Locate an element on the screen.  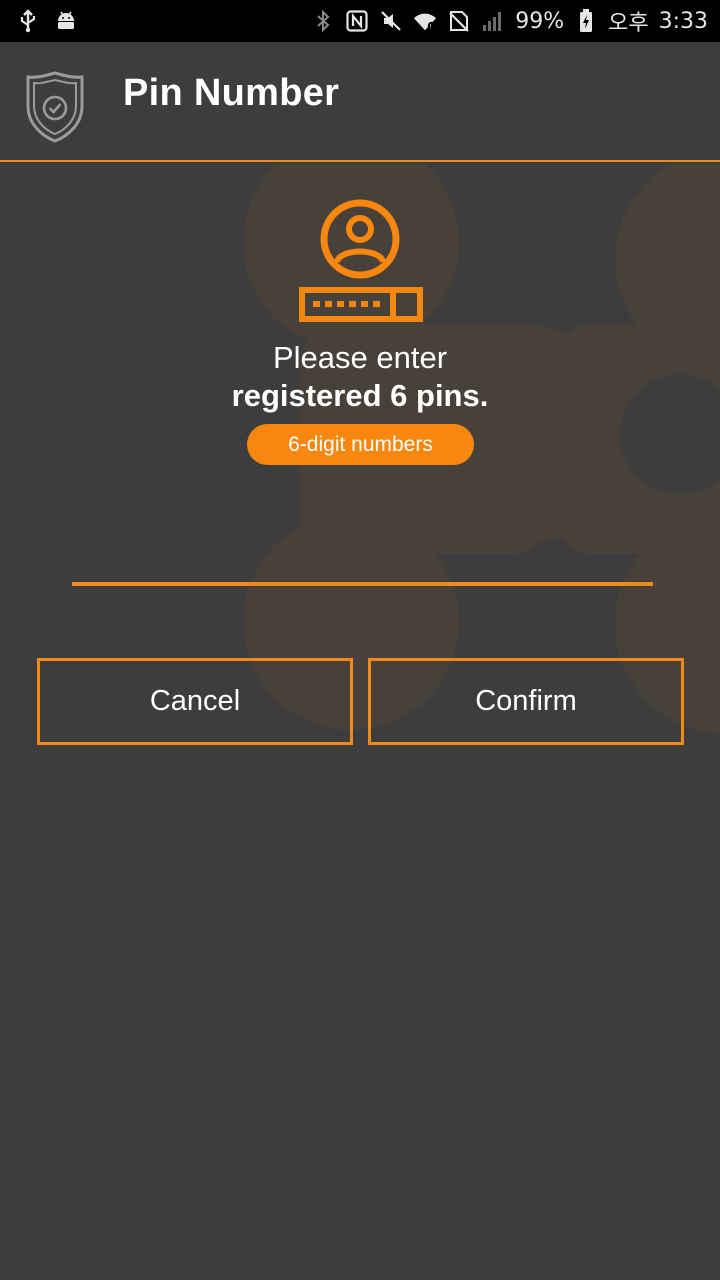
usb-icon is located at coordinates (28, 21).